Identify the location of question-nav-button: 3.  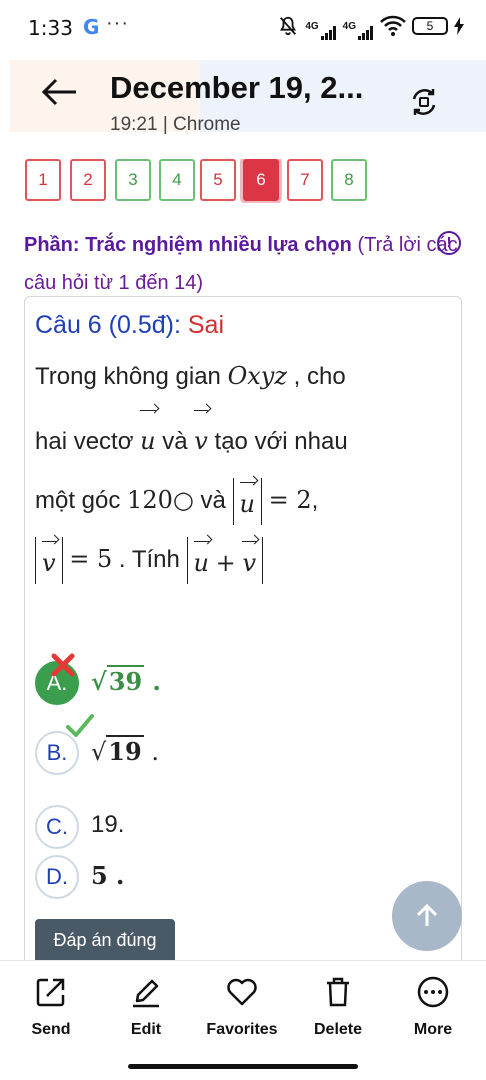
(133, 180).